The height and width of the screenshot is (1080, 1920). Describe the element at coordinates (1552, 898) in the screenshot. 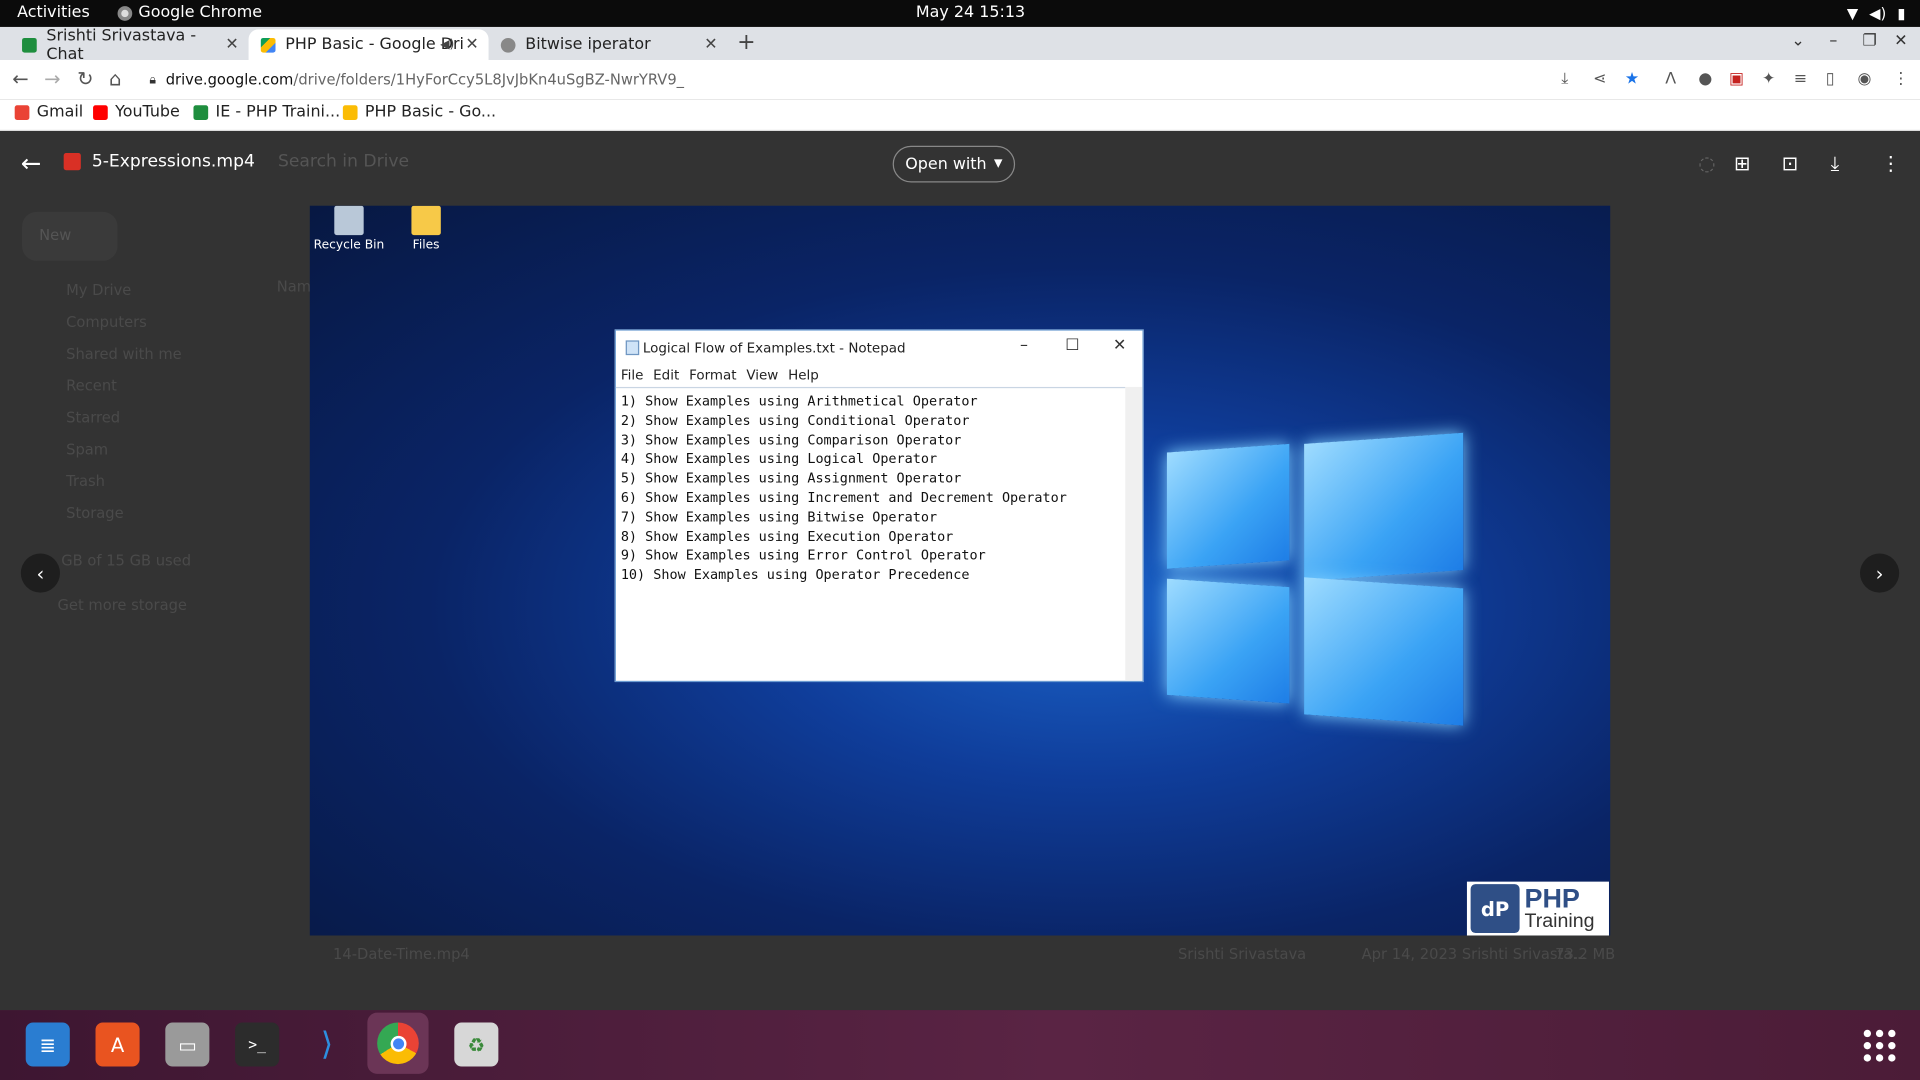

I see `logo-line1: PHP` at that location.